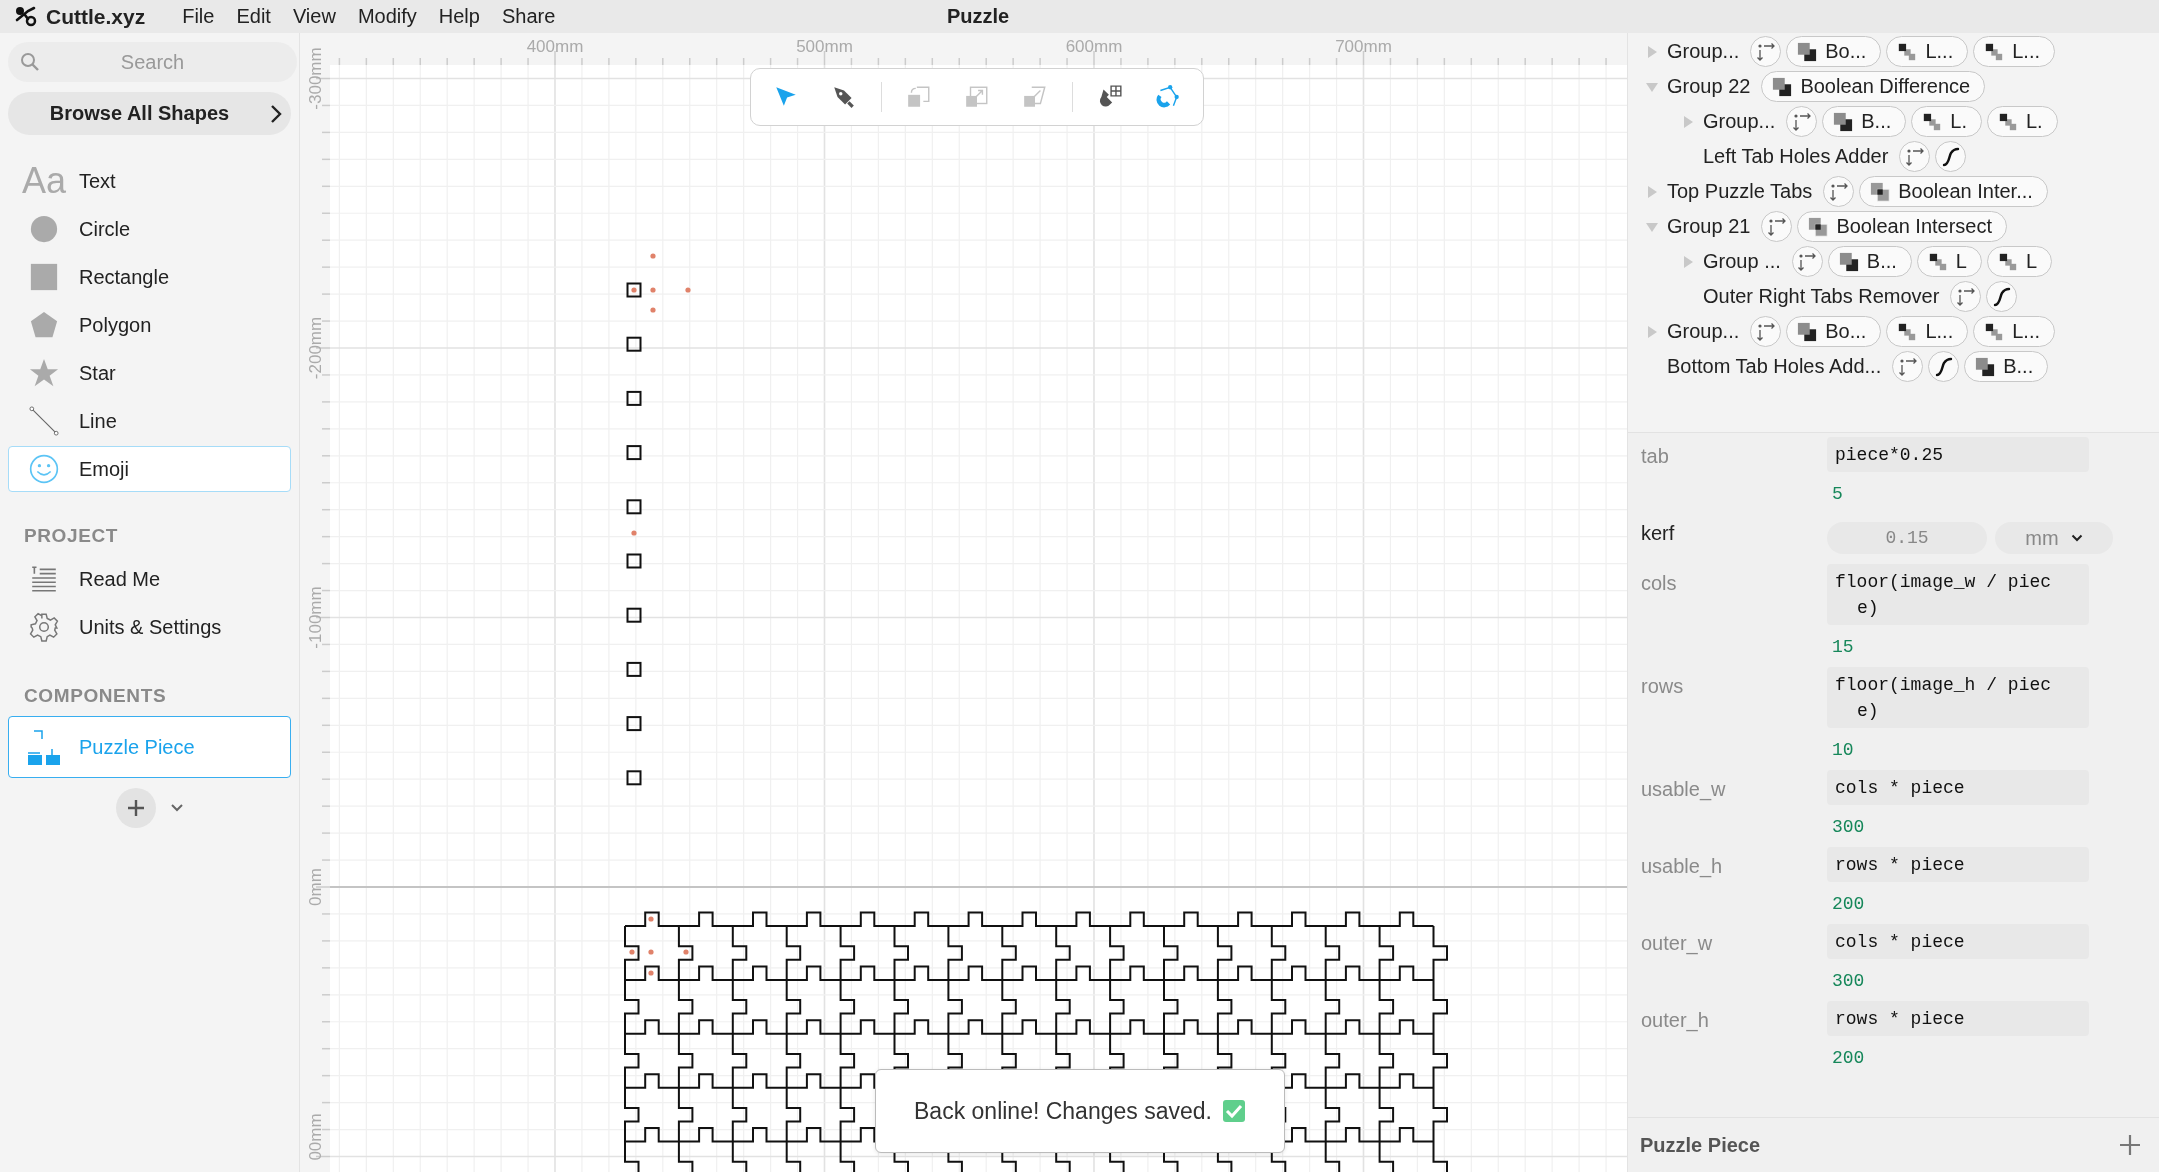 The width and height of the screenshot is (2159, 1172). Describe the element at coordinates (1902, 226) in the screenshot. I see `modifier-chip: Boolean Intersect` at that location.